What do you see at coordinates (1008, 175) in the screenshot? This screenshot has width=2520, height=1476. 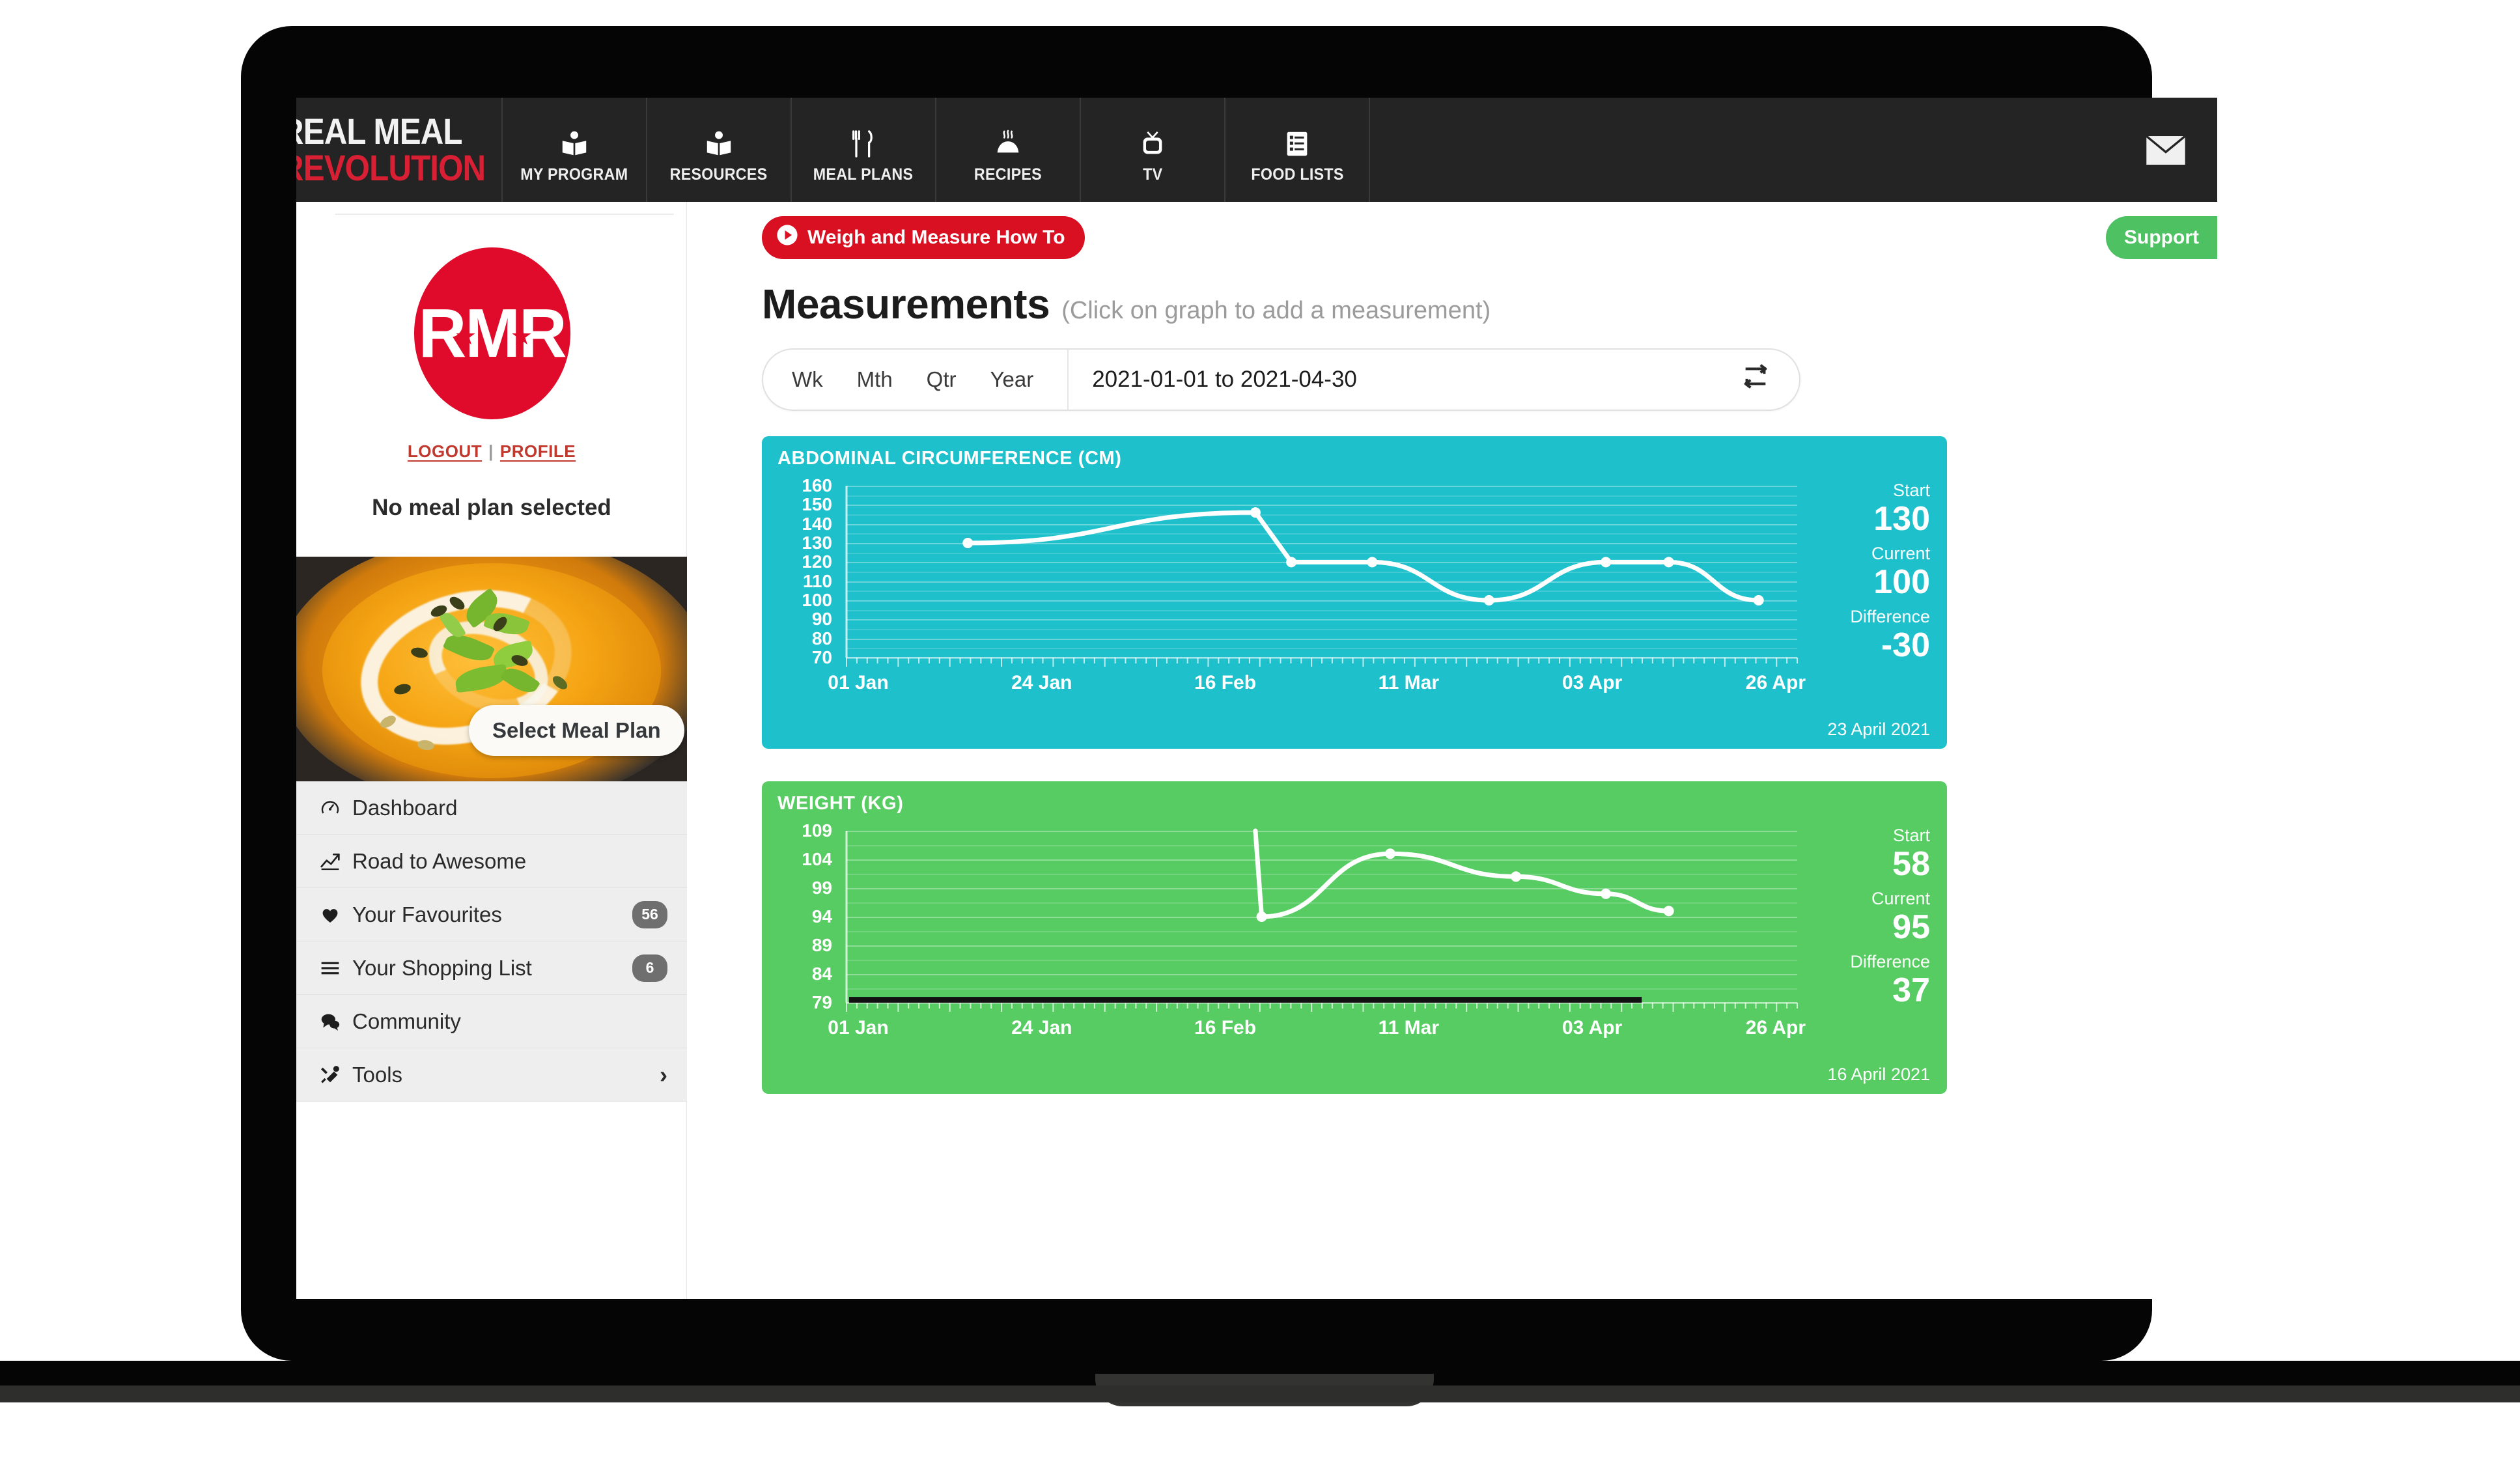 I see `nav-label: RECIPES` at bounding box center [1008, 175].